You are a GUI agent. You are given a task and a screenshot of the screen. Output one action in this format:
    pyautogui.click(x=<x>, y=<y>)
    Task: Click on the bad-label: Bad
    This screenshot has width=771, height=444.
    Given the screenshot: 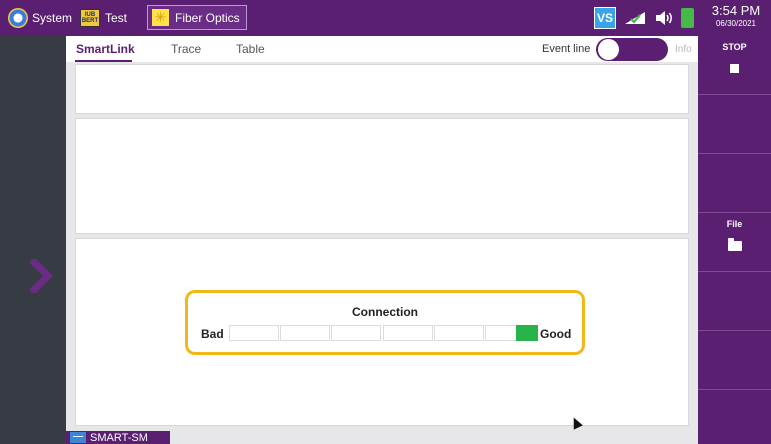 What is the action you would take?
    pyautogui.click(x=212, y=334)
    